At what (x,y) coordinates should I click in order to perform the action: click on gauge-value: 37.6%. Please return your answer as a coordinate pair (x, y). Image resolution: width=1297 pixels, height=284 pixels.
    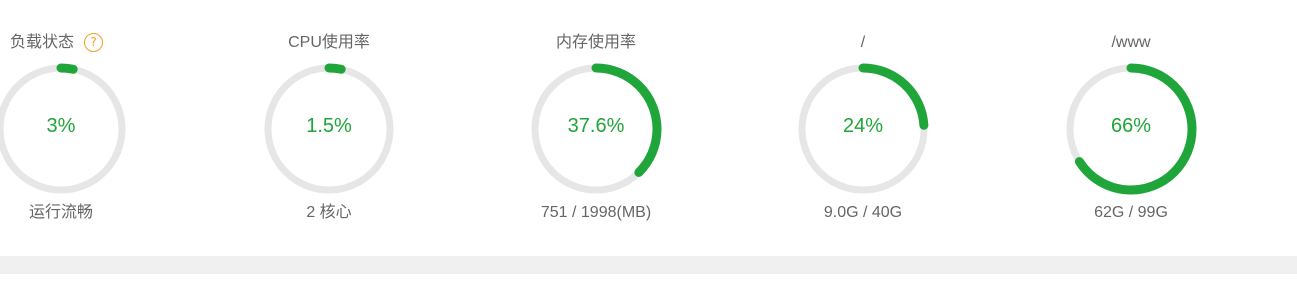
    Looking at the image, I should click on (596, 126).